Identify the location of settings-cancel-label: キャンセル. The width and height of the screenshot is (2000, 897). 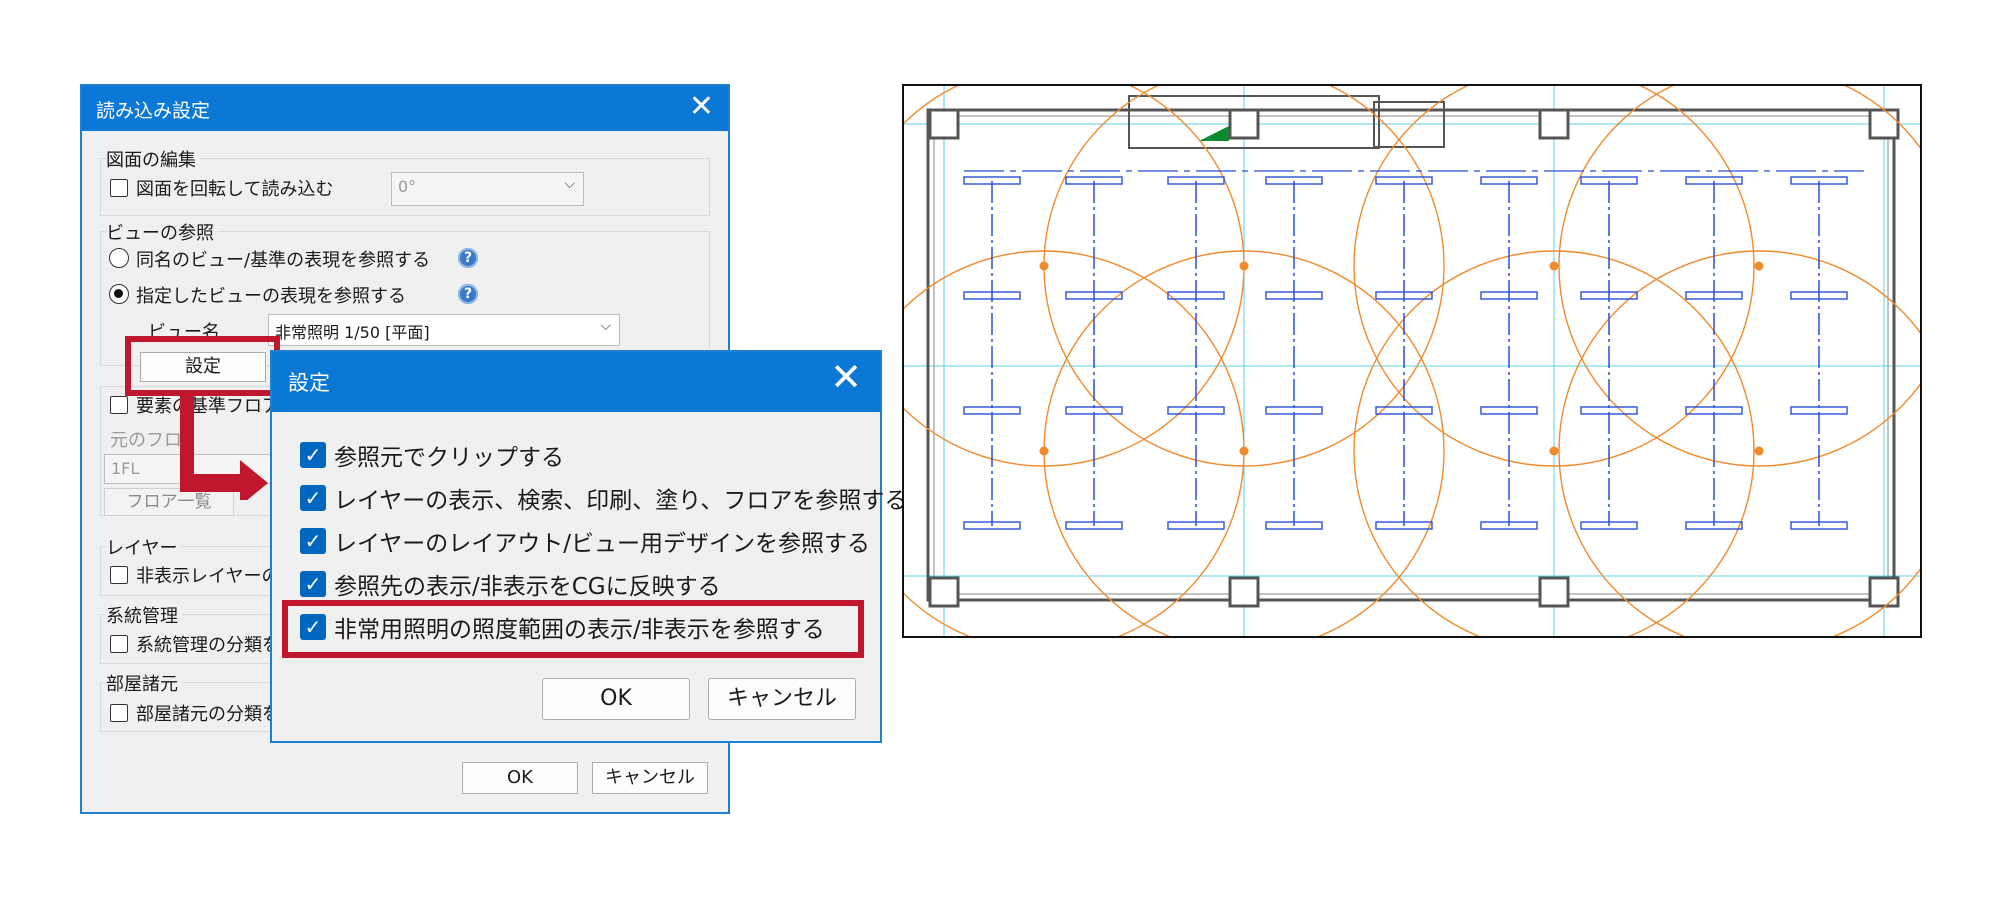
(781, 698).